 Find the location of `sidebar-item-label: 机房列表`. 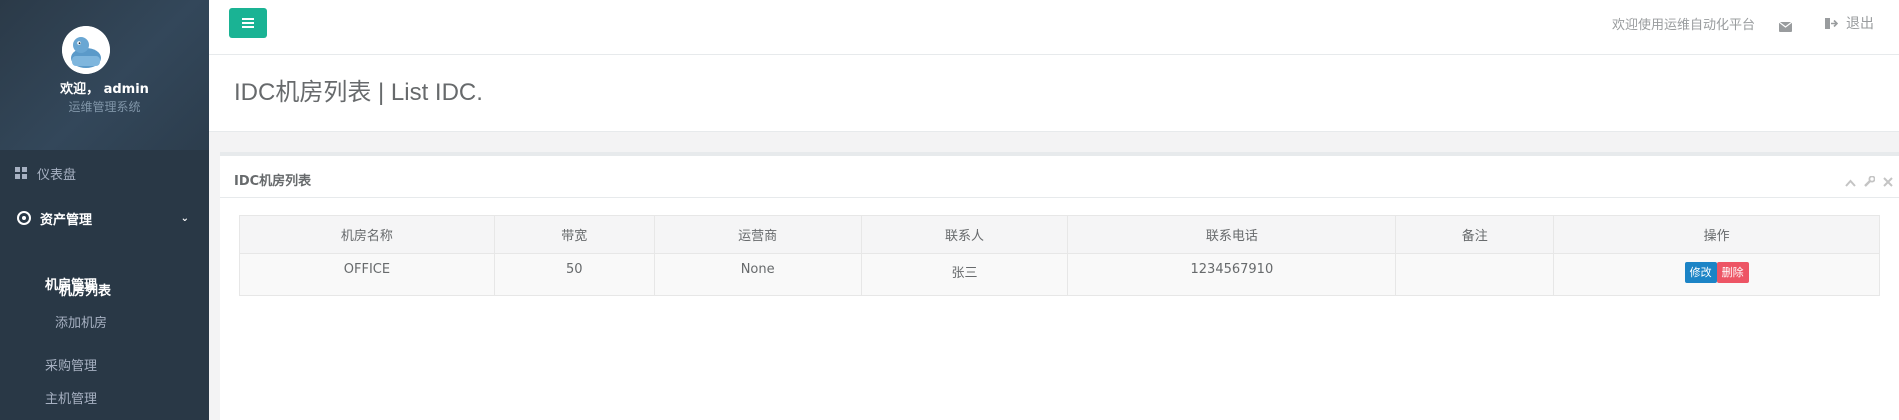

sidebar-item-label: 机房列表 is located at coordinates (85, 291).